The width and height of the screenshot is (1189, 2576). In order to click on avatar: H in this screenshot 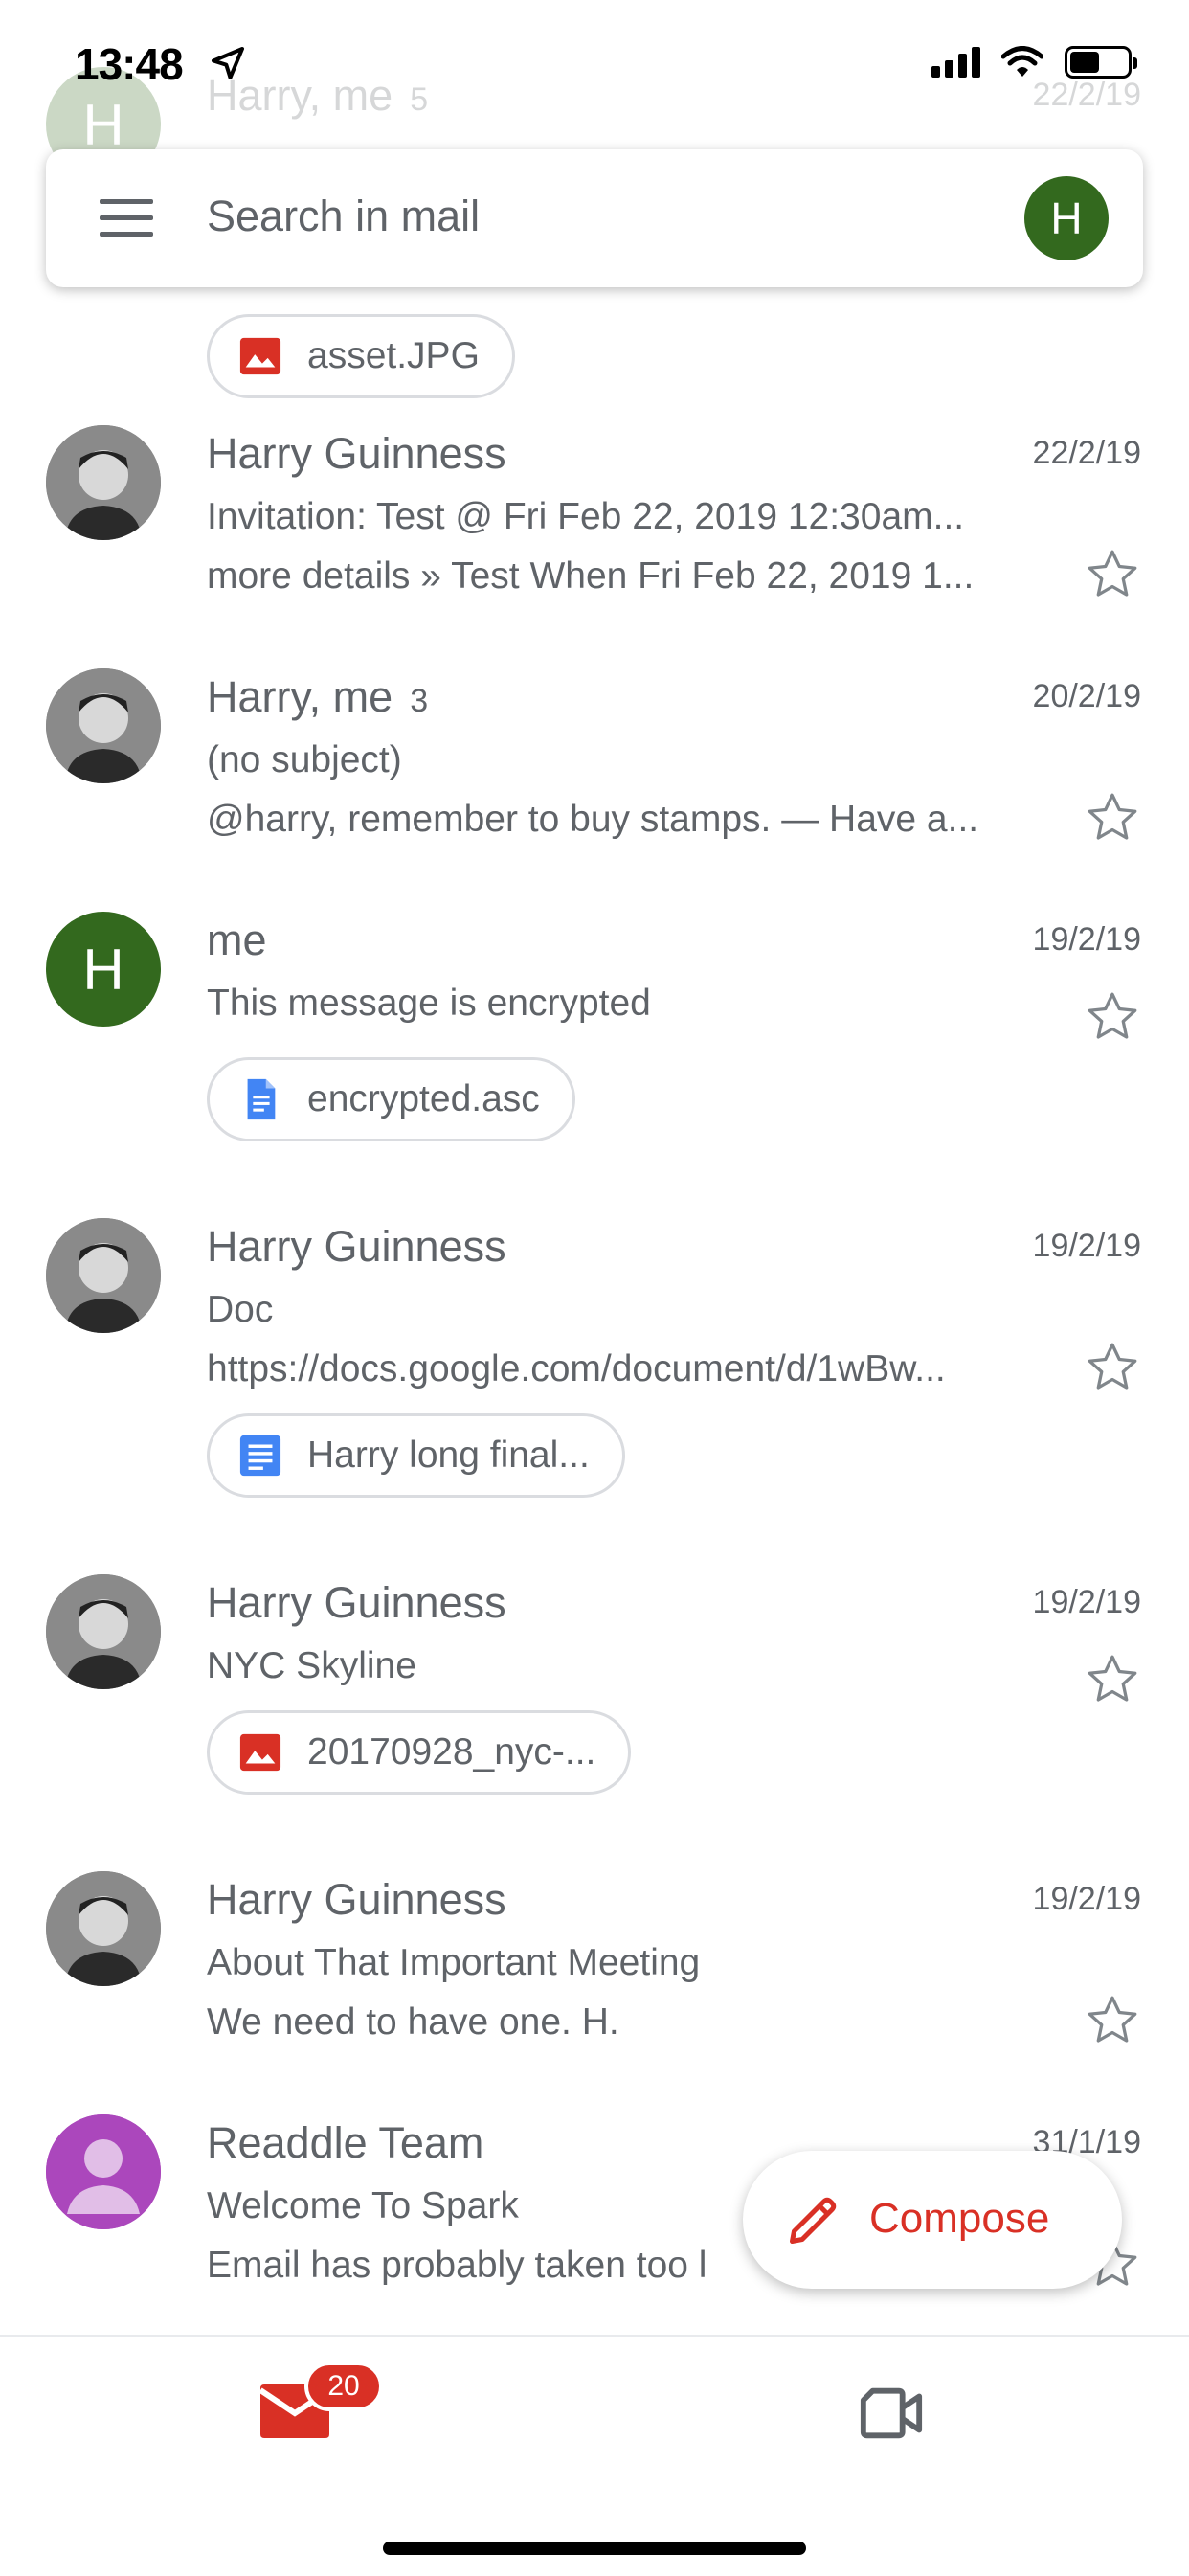, I will do `click(103, 969)`.